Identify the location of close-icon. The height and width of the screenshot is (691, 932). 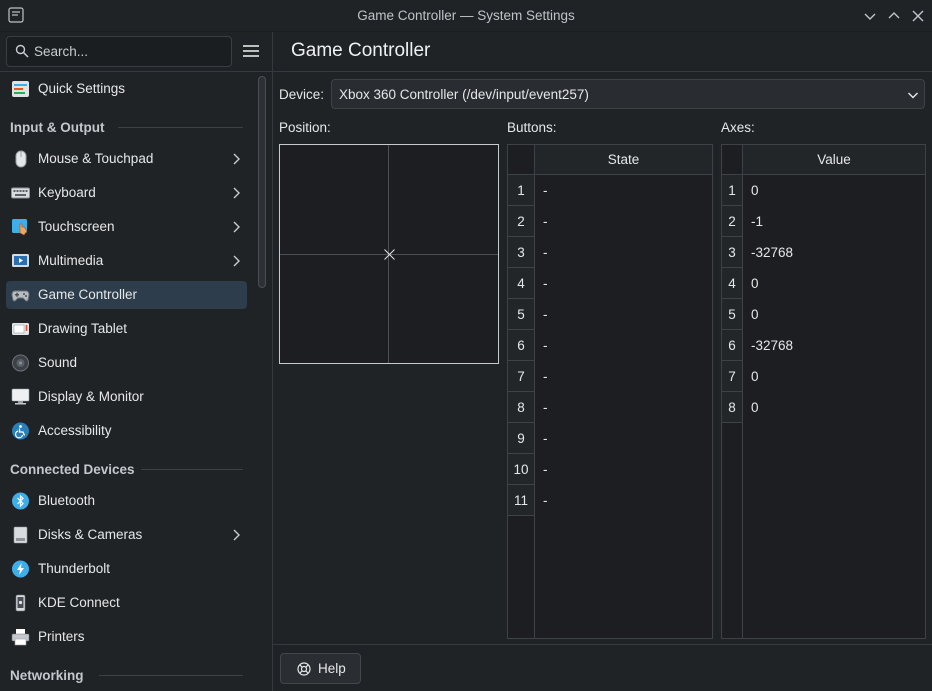
(918, 16).